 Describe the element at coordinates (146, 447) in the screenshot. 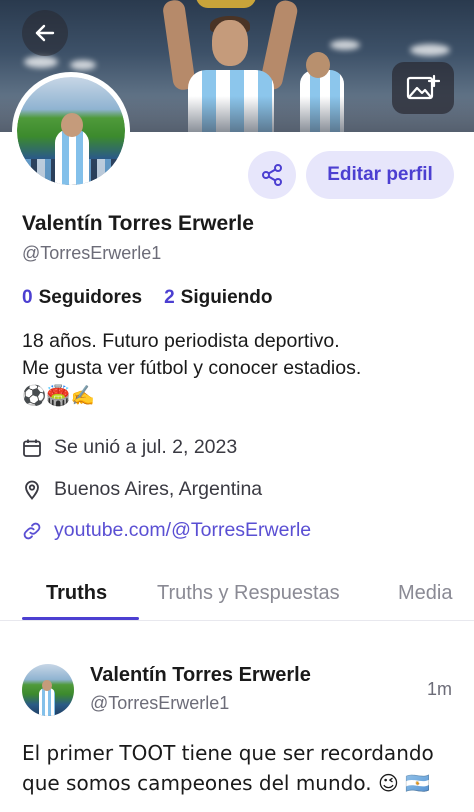

I see `joined-text: Se unió a jul. 2, 2023` at that location.